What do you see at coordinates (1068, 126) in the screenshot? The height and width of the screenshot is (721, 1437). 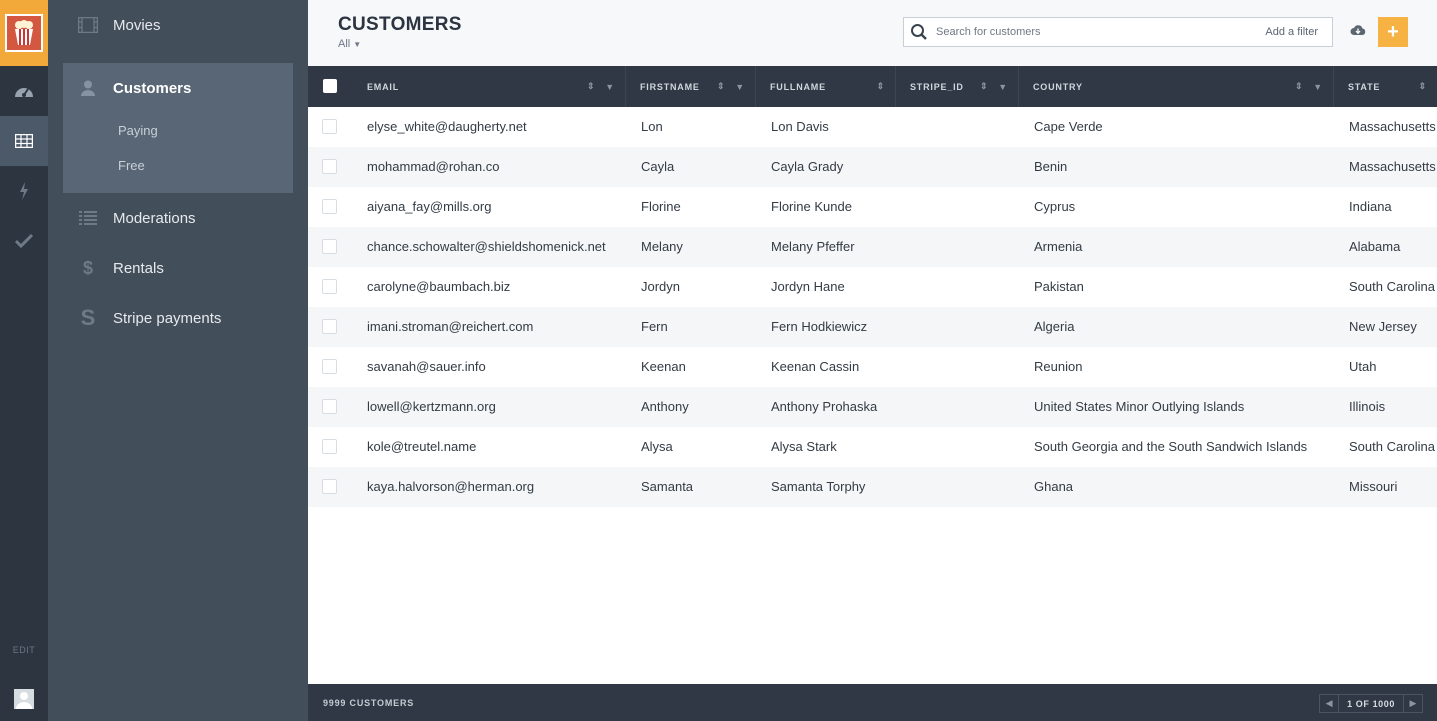 I see `cell-country: Cape Verde` at bounding box center [1068, 126].